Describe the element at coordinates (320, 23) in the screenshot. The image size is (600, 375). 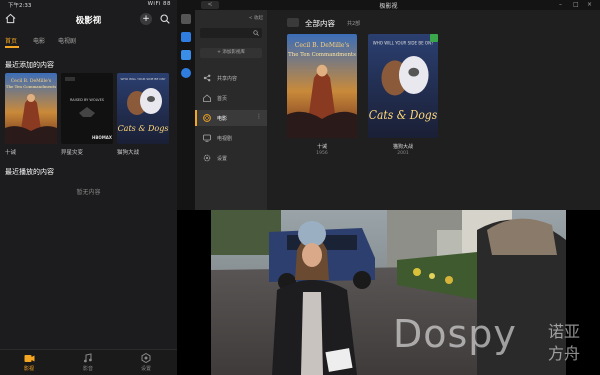
I see `page-title: 全部内容` at that location.